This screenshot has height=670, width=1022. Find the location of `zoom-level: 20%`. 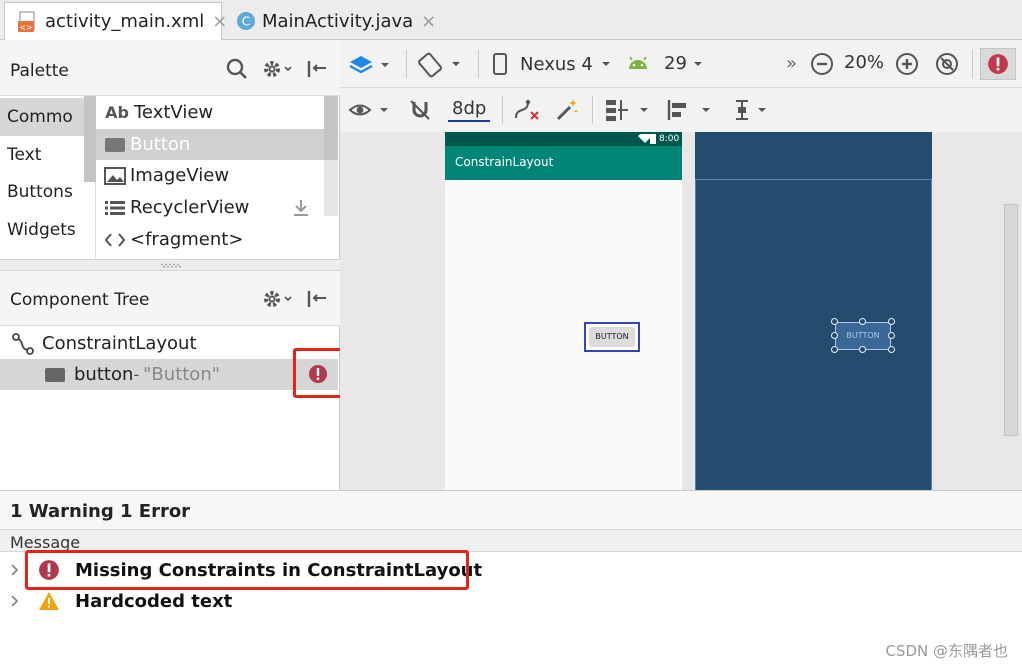

zoom-level: 20% is located at coordinates (864, 62).